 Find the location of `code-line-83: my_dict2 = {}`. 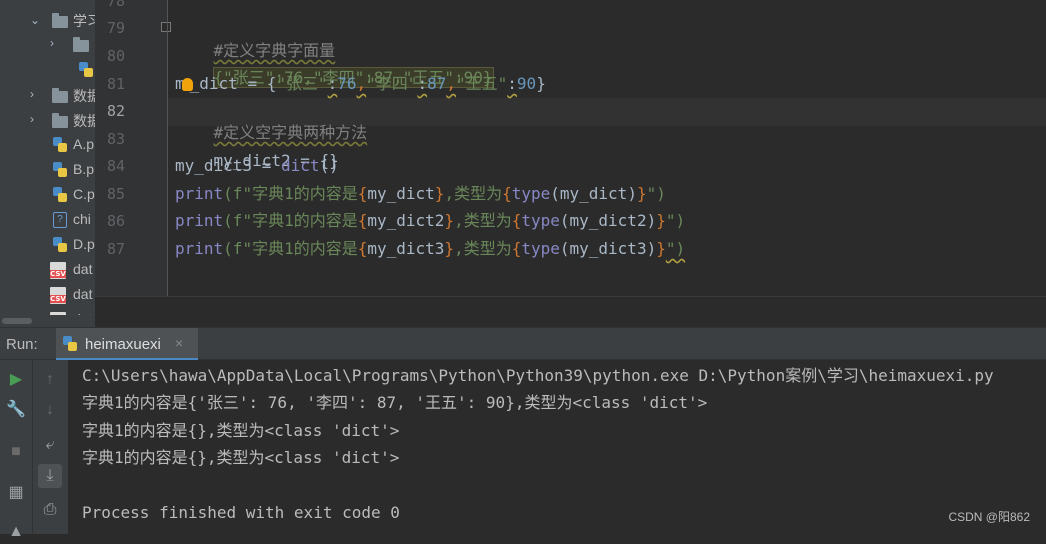

code-line-83: my_dict2 = {} is located at coordinates (257, 149).